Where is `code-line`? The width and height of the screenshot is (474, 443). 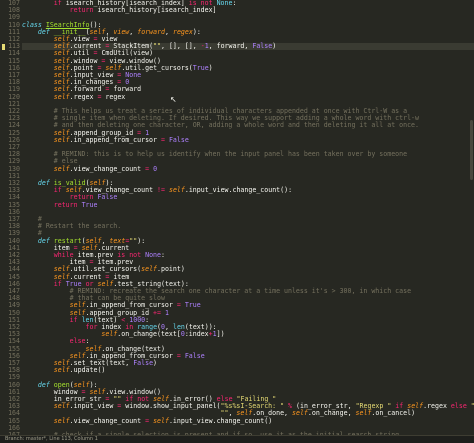 code-line is located at coordinates (248, 212).